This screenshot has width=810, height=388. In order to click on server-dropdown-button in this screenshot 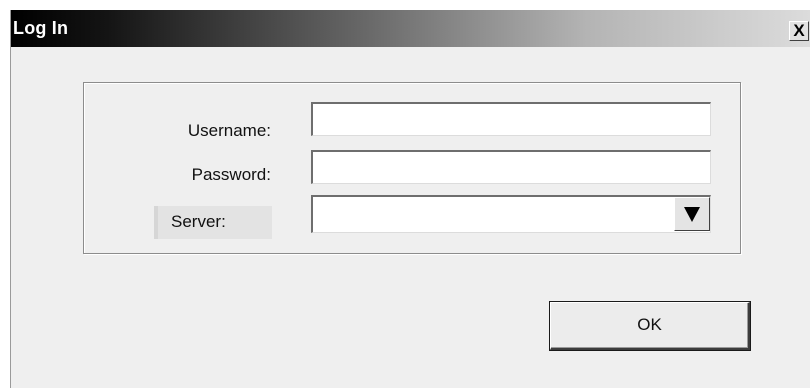, I will do `click(692, 214)`.